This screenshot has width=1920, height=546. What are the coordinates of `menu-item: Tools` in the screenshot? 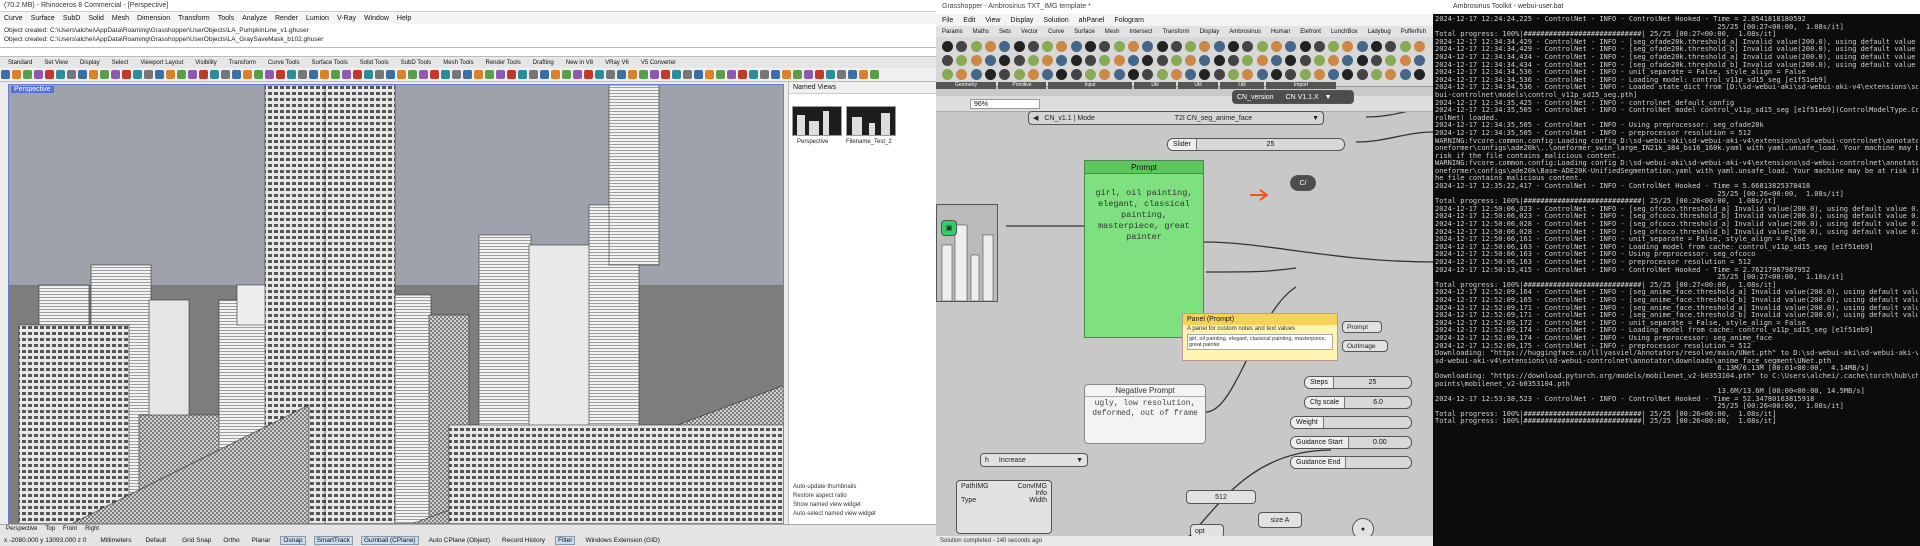 It's located at (226, 18).